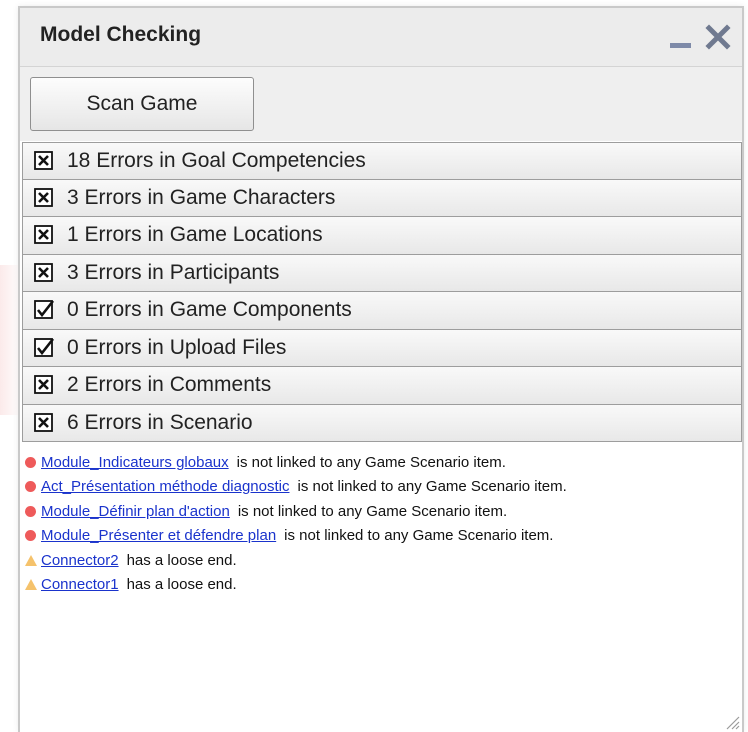  What do you see at coordinates (177, 347) in the screenshot?
I see `section-label: 0 Errors in Upload Files` at bounding box center [177, 347].